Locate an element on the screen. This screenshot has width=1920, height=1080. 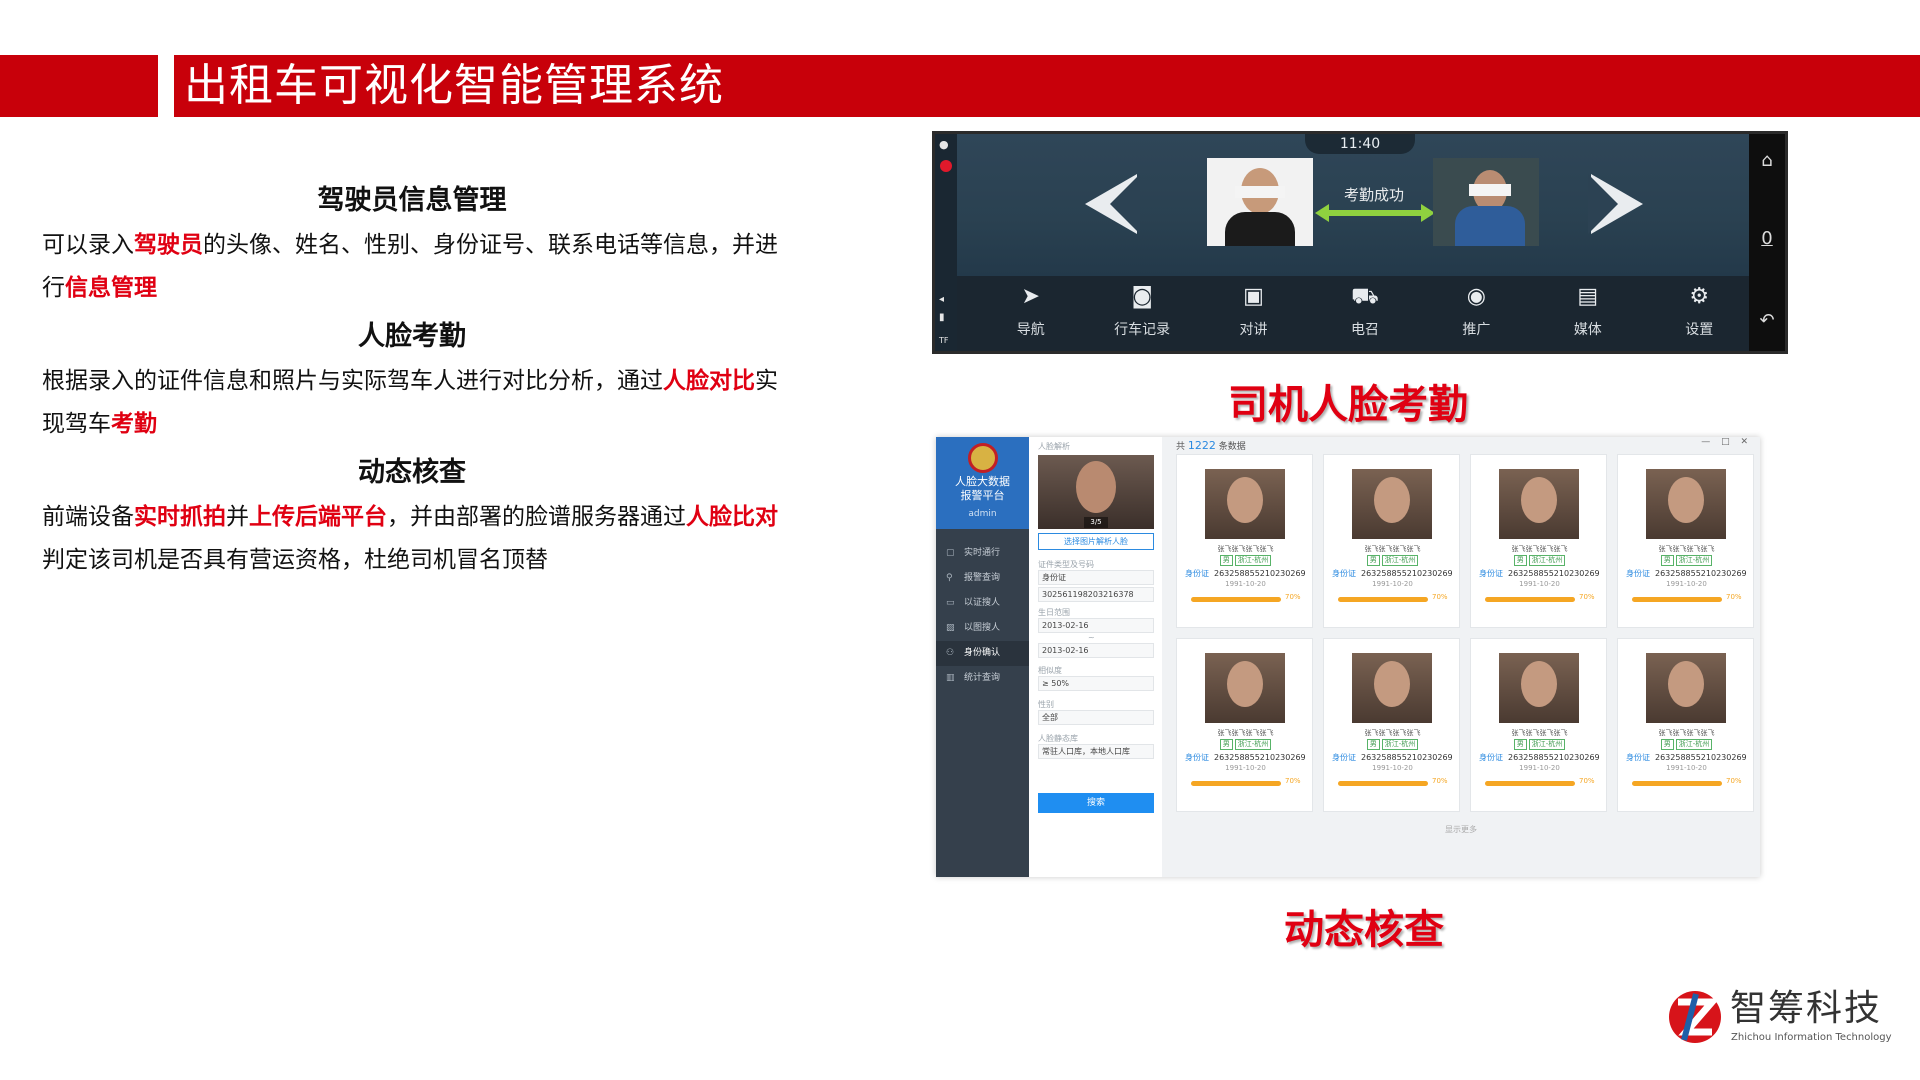
recording-dot-icon is located at coordinates (946, 166).